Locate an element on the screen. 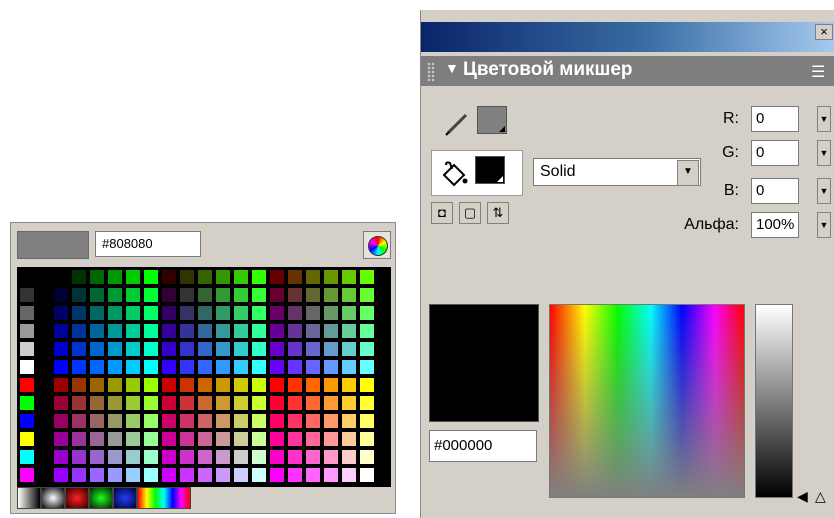 This screenshot has width=834, height=518. options-menu-icon: ☰ is located at coordinates (818, 72).